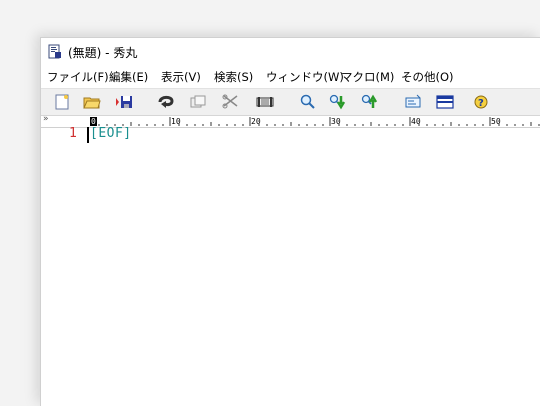 The width and height of the screenshot is (540, 406). I want to click on open-folder-icon, so click(92, 102).